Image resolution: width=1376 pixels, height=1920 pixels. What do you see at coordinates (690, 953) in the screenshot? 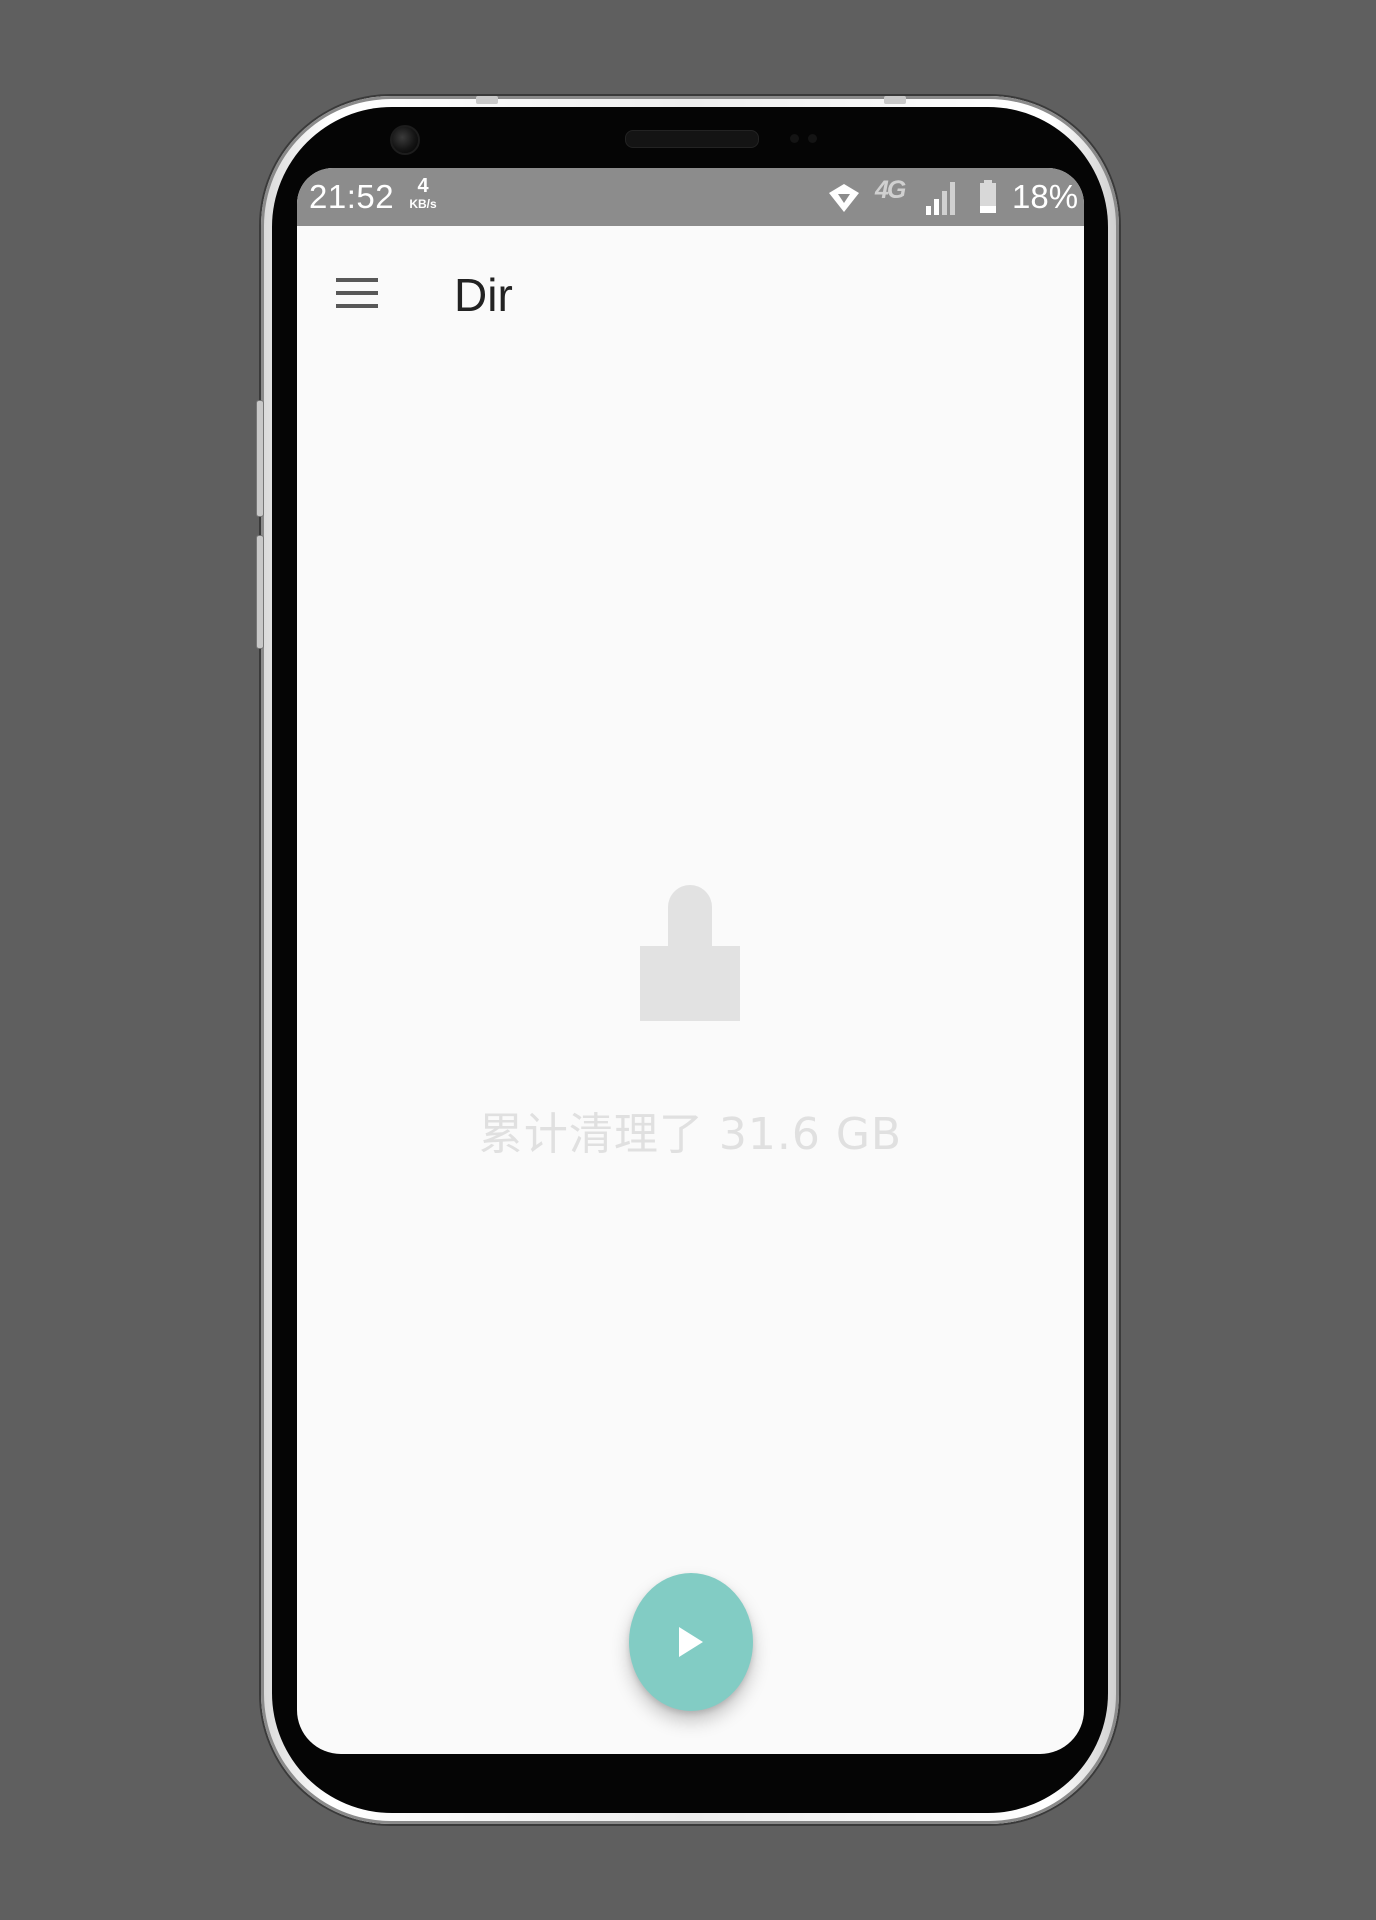
I see `broom-icon` at bounding box center [690, 953].